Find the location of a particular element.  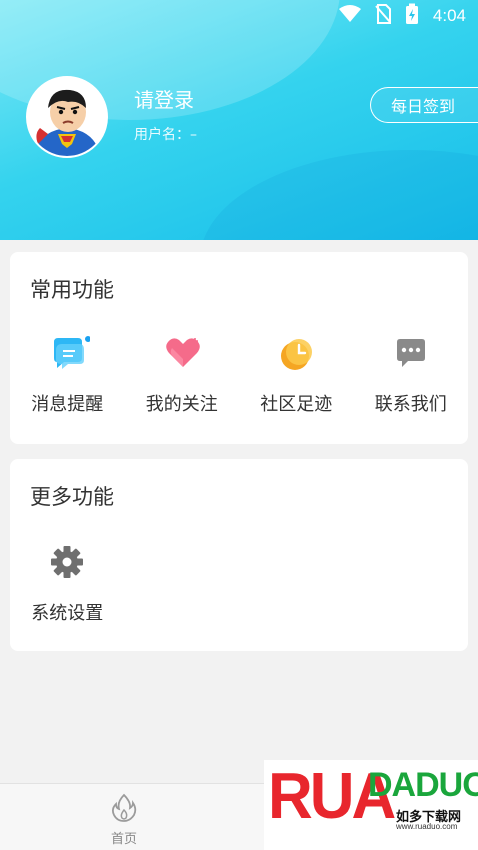

common-functions-row: 消息提醒 我的关注 社区足迹 联系我们 is located at coordinates (239, 376).